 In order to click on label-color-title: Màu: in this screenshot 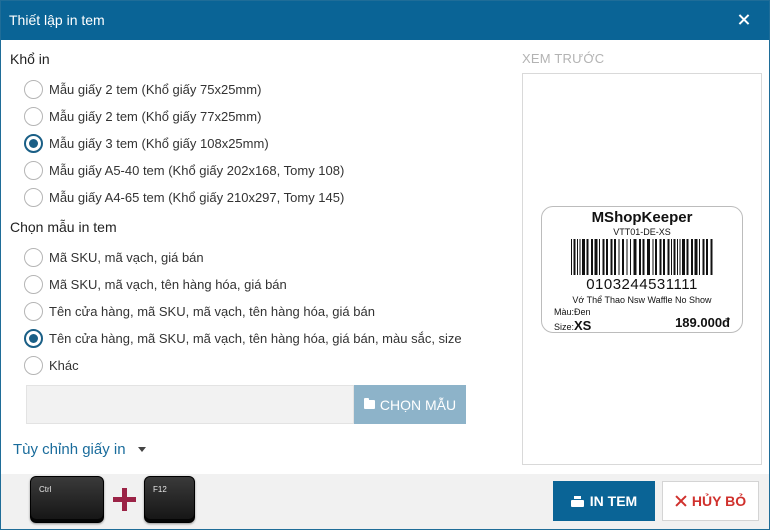, I will do `click(564, 312)`.